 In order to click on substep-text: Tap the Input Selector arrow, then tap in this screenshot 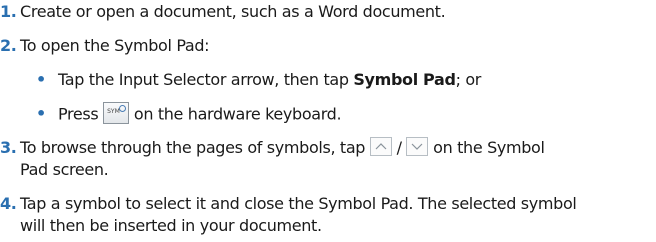, I will do `click(206, 79)`.